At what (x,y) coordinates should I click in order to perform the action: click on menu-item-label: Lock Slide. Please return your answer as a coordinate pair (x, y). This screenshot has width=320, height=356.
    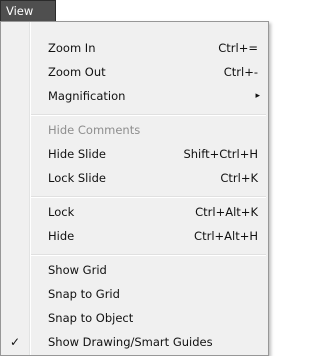
    Looking at the image, I should click on (77, 178).